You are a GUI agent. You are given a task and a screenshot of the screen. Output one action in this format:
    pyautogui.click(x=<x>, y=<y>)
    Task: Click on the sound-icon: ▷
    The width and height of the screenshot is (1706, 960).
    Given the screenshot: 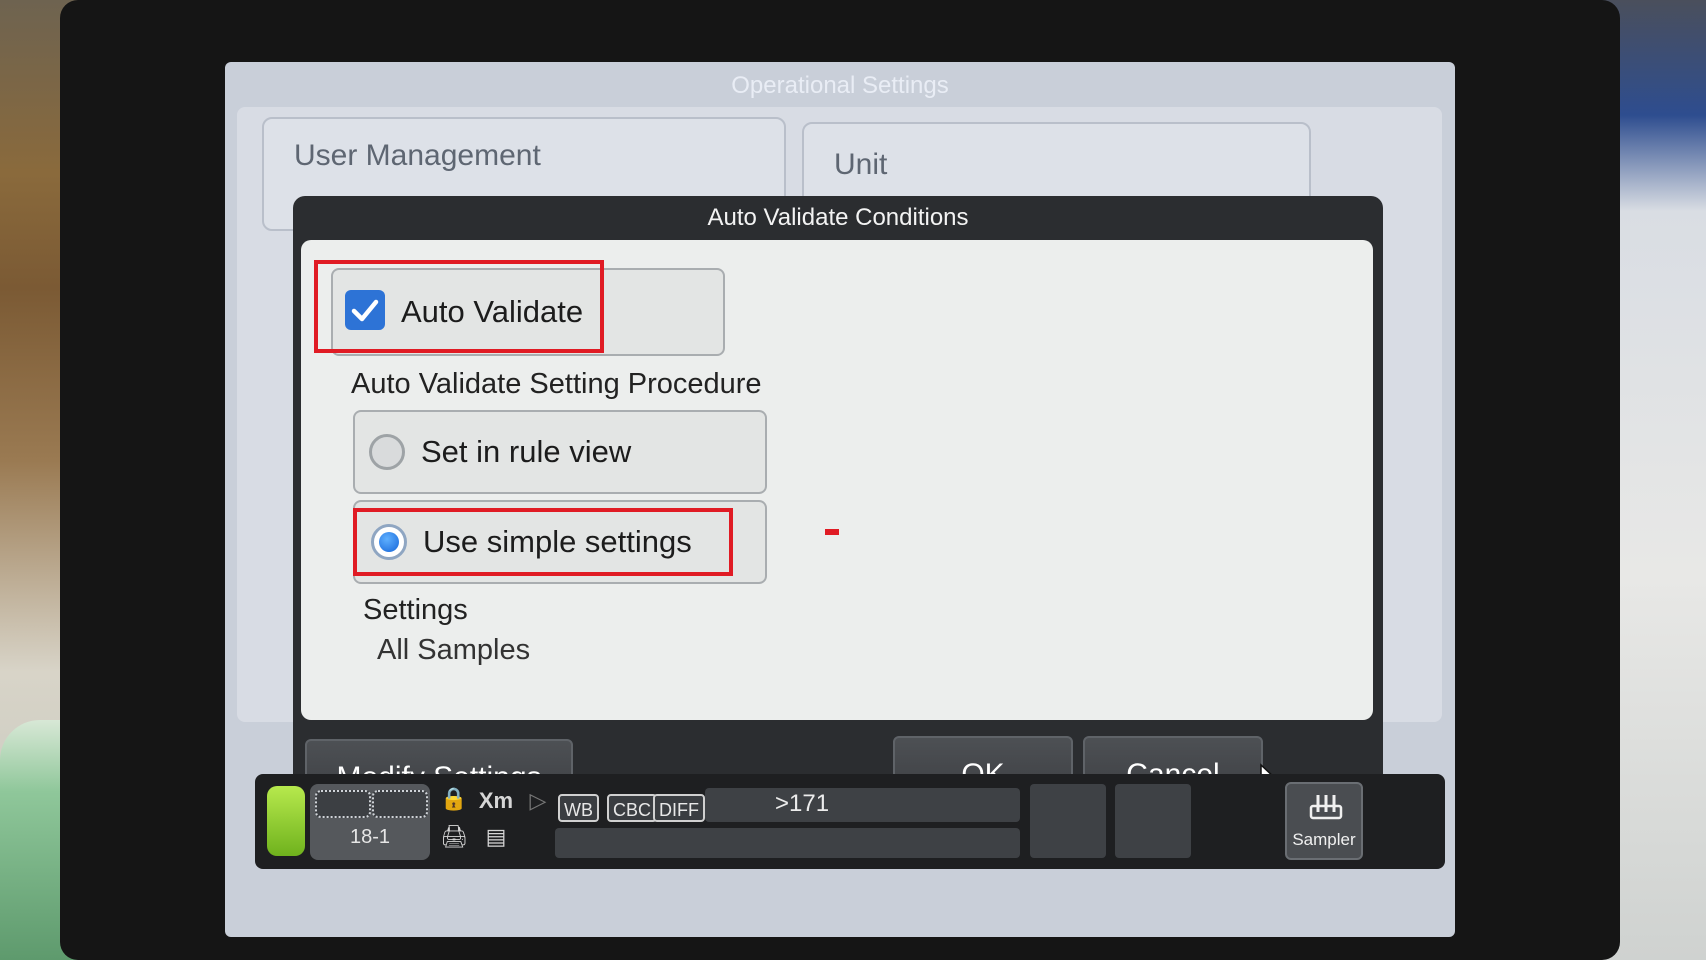 What is the action you would take?
    pyautogui.click(x=538, y=801)
    